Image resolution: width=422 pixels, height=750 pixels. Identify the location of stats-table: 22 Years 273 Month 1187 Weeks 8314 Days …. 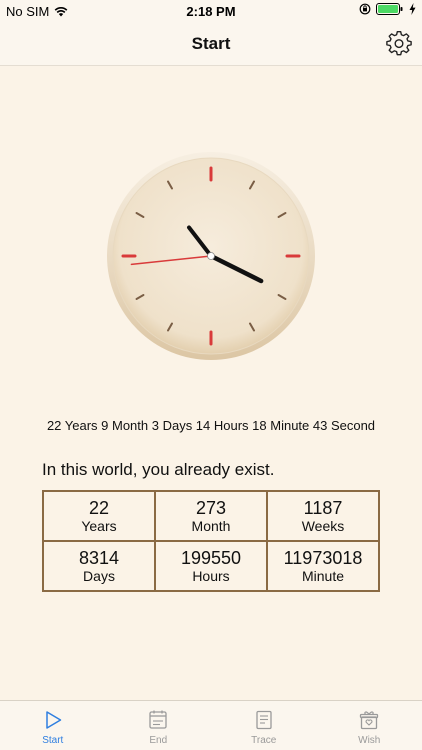
(211, 541).